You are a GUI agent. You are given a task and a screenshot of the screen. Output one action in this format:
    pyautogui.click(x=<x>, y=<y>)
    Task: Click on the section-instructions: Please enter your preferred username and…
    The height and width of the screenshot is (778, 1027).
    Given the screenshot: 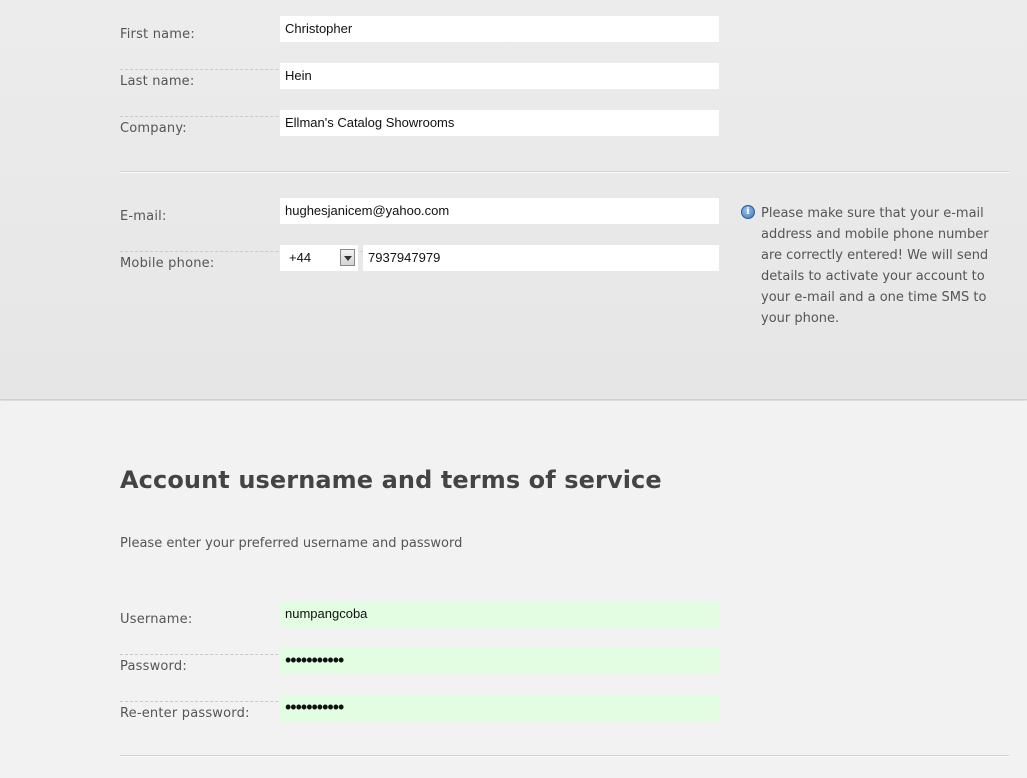 What is the action you would take?
    pyautogui.click(x=291, y=543)
    